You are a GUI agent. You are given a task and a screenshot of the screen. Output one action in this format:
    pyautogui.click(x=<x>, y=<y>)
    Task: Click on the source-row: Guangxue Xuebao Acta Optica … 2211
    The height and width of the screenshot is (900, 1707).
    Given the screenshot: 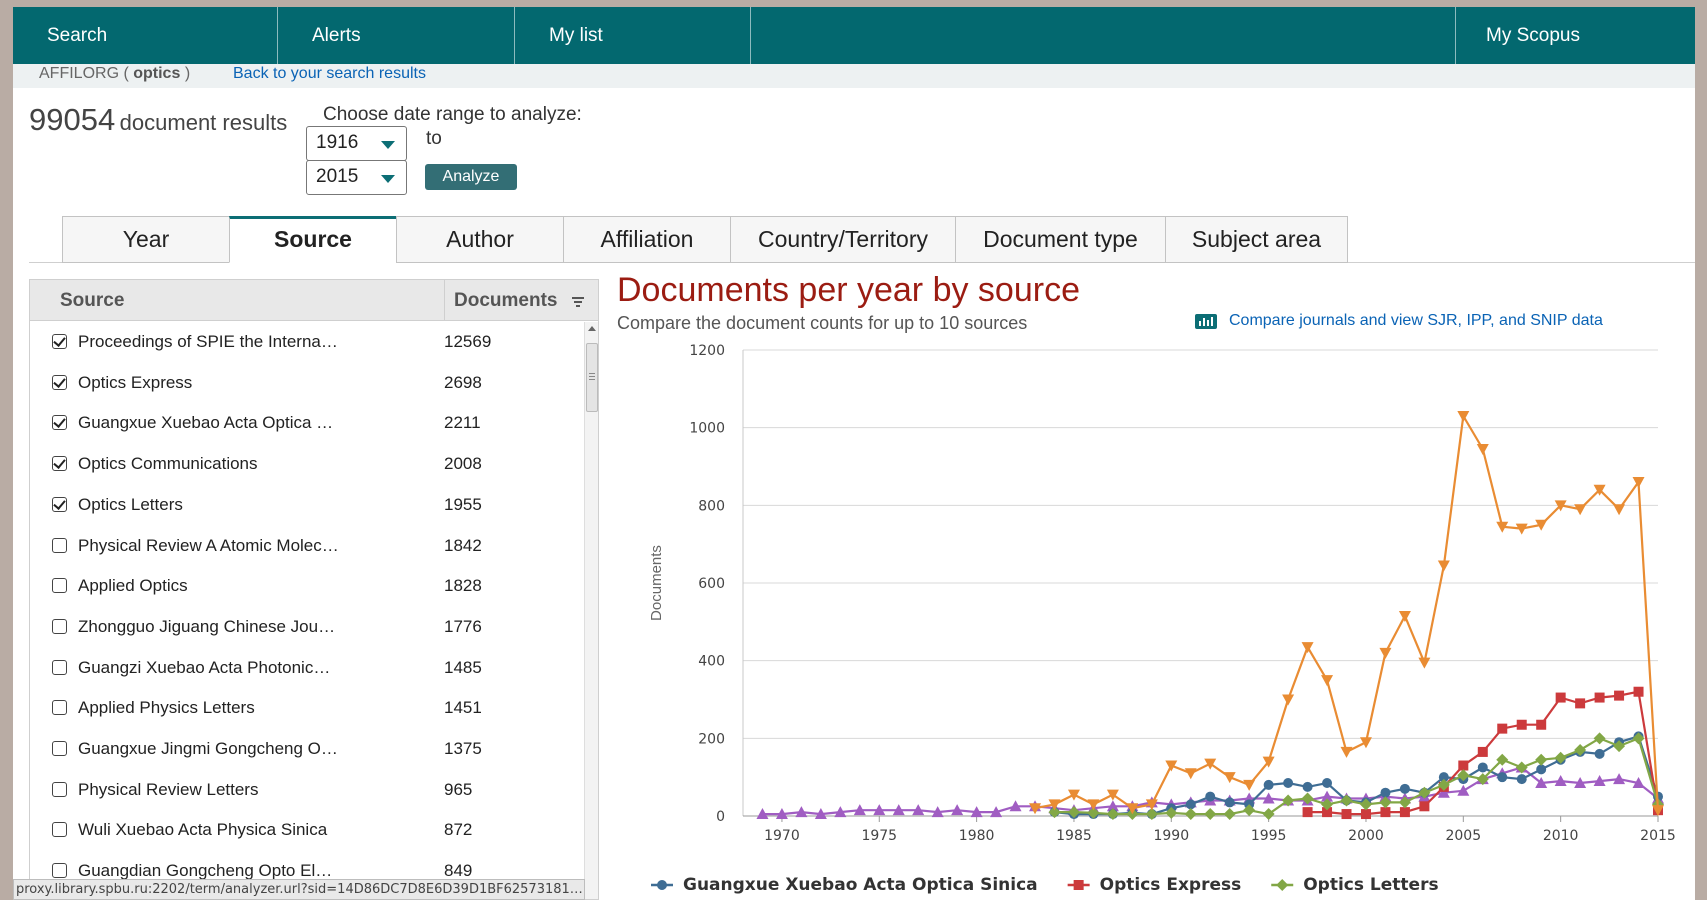 What is the action you would take?
    pyautogui.click(x=306, y=423)
    